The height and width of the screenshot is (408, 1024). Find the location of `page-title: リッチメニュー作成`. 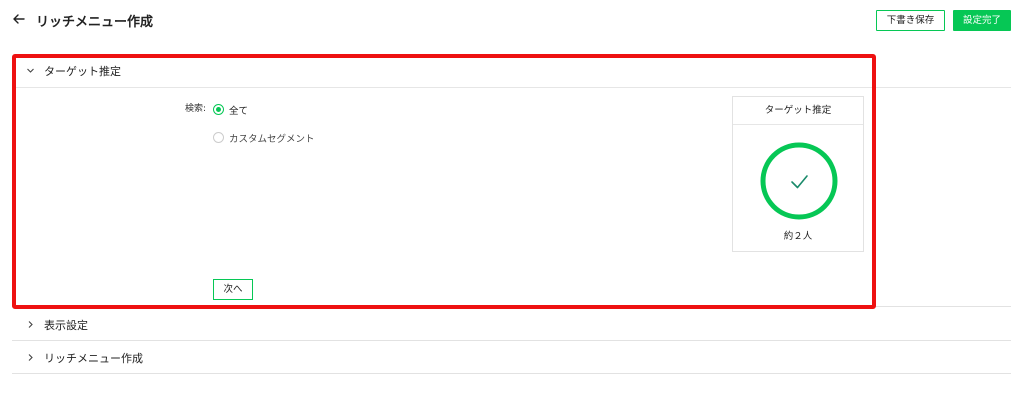

page-title: リッチメニュー作成 is located at coordinates (95, 22).